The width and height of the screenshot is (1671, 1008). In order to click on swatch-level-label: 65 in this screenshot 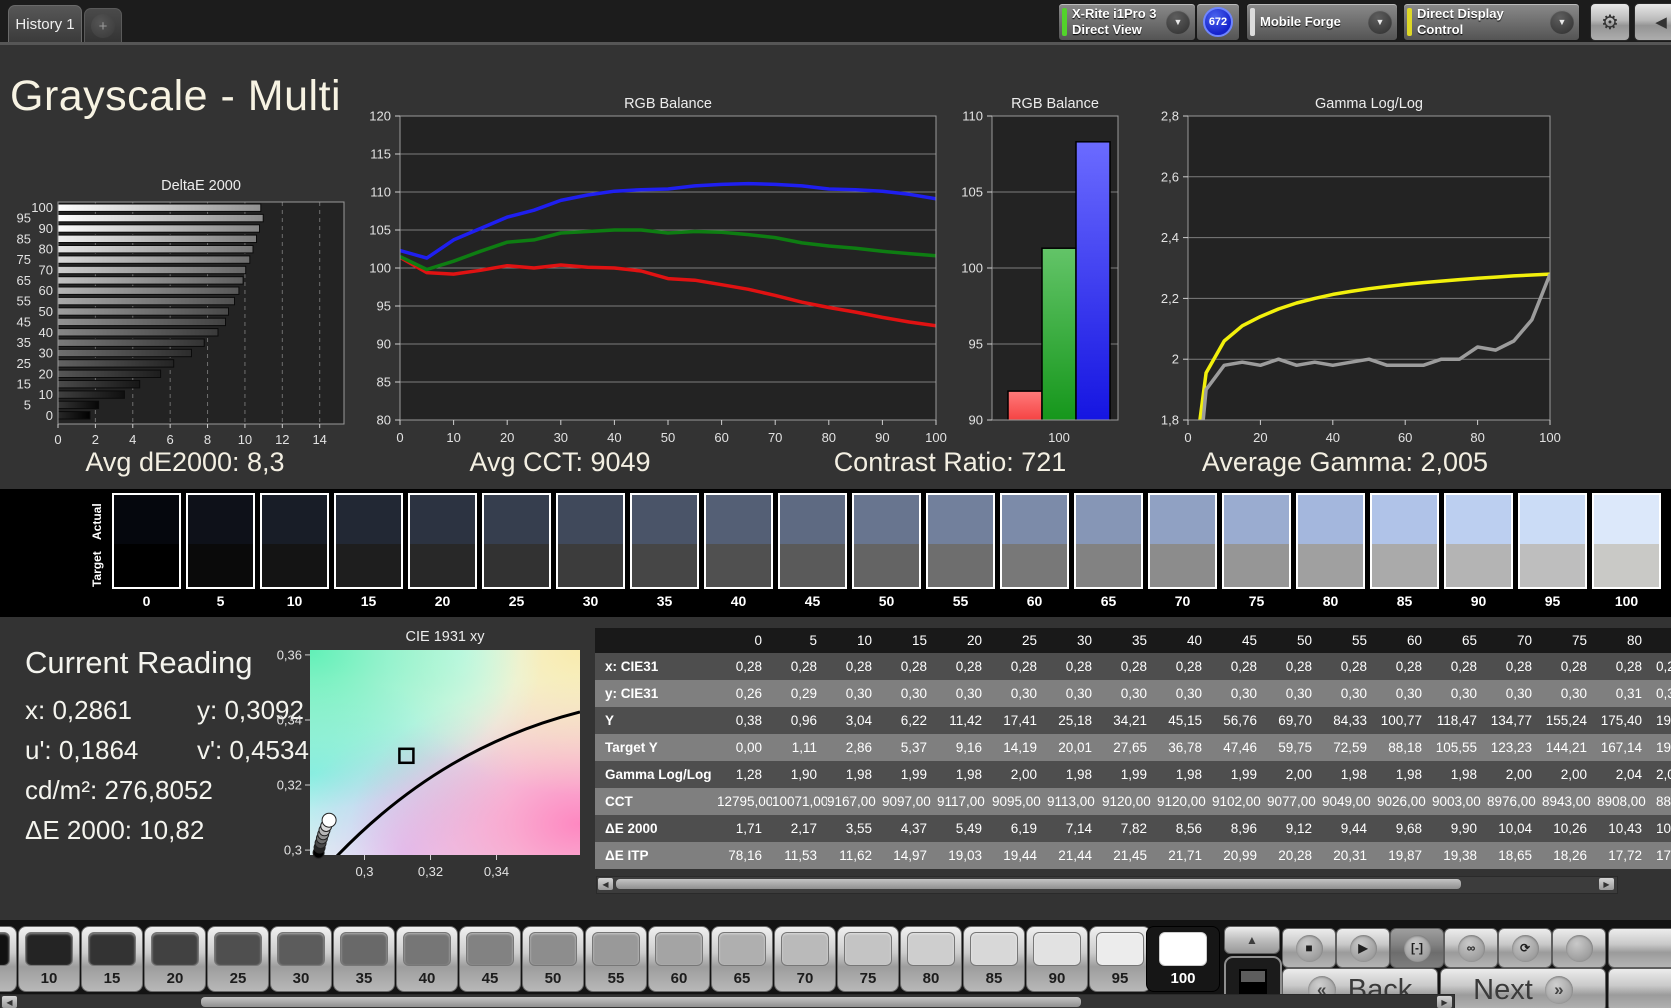, I will do `click(1108, 601)`.